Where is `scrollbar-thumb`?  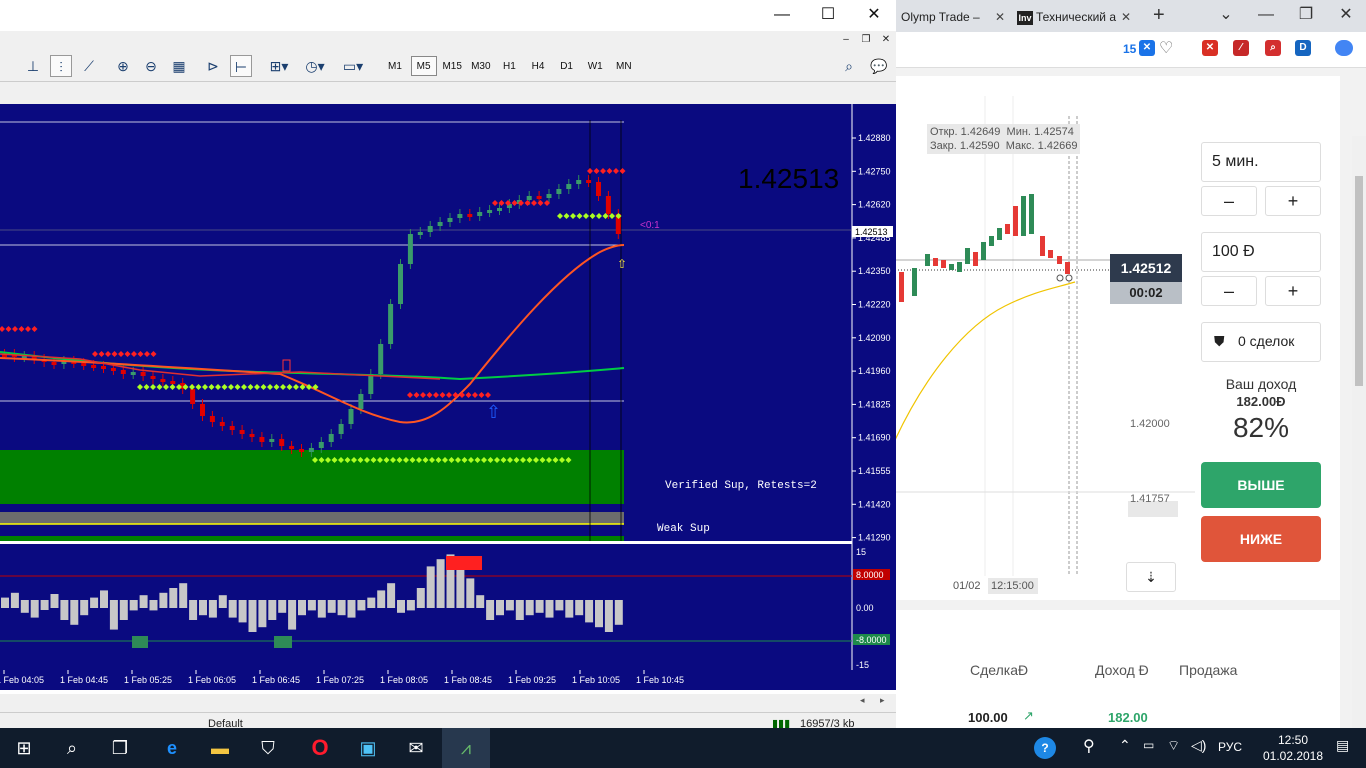
scrollbar-thumb is located at coordinates (1359, 281).